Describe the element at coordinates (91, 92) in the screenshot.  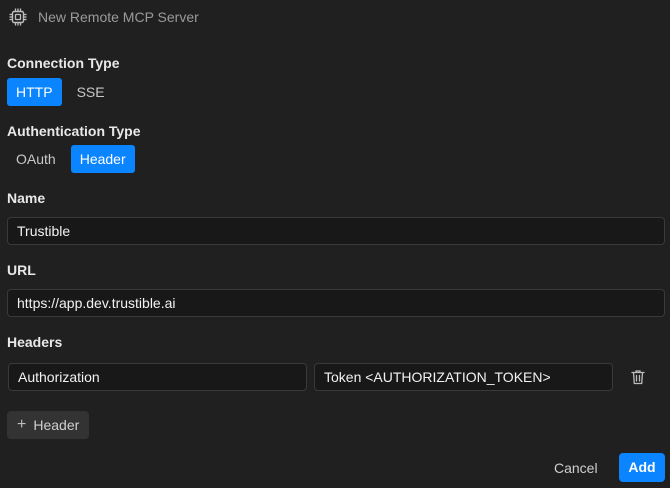
I see `connection-option-sse: SSE` at that location.